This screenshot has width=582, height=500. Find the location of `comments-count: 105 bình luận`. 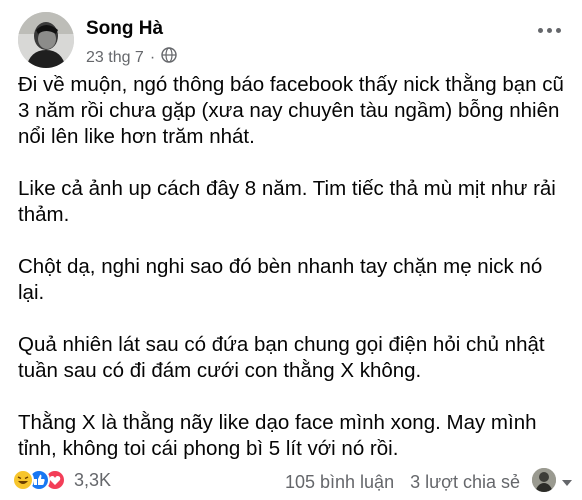

comments-count: 105 bình luận is located at coordinates (339, 482).